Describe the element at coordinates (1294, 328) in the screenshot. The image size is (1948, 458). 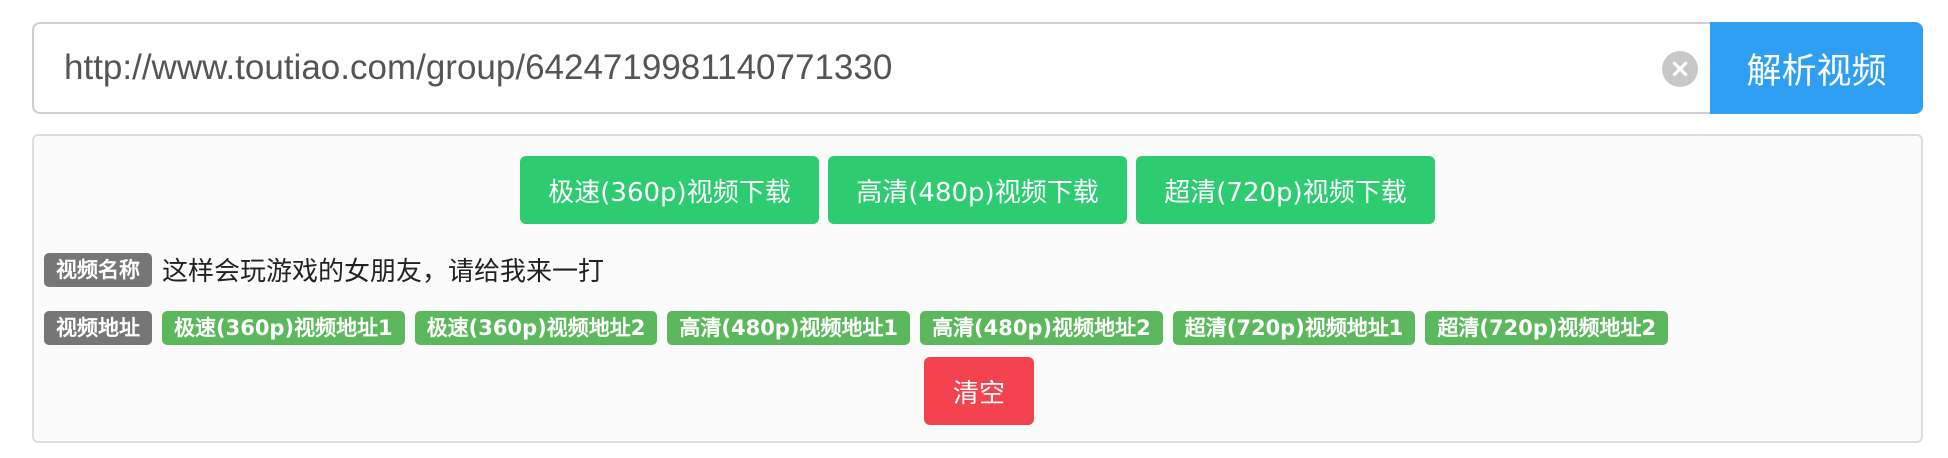
I see `address-link-720p-1: 超清(720p)视频地址1` at that location.